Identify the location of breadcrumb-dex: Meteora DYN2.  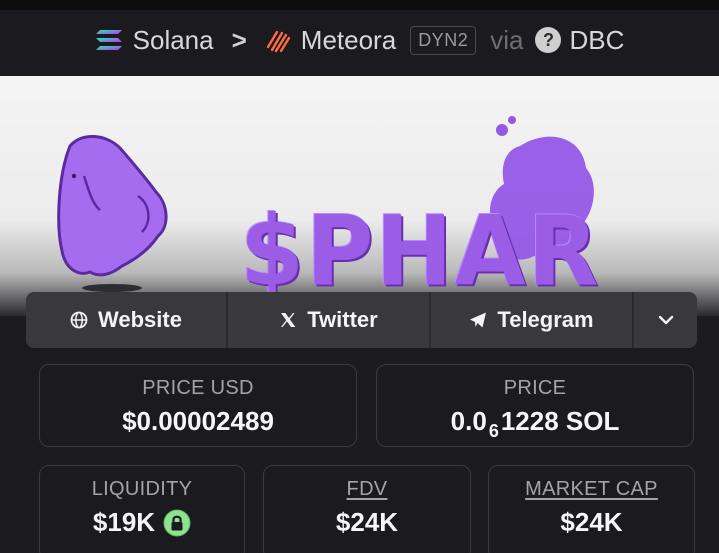
(371, 40).